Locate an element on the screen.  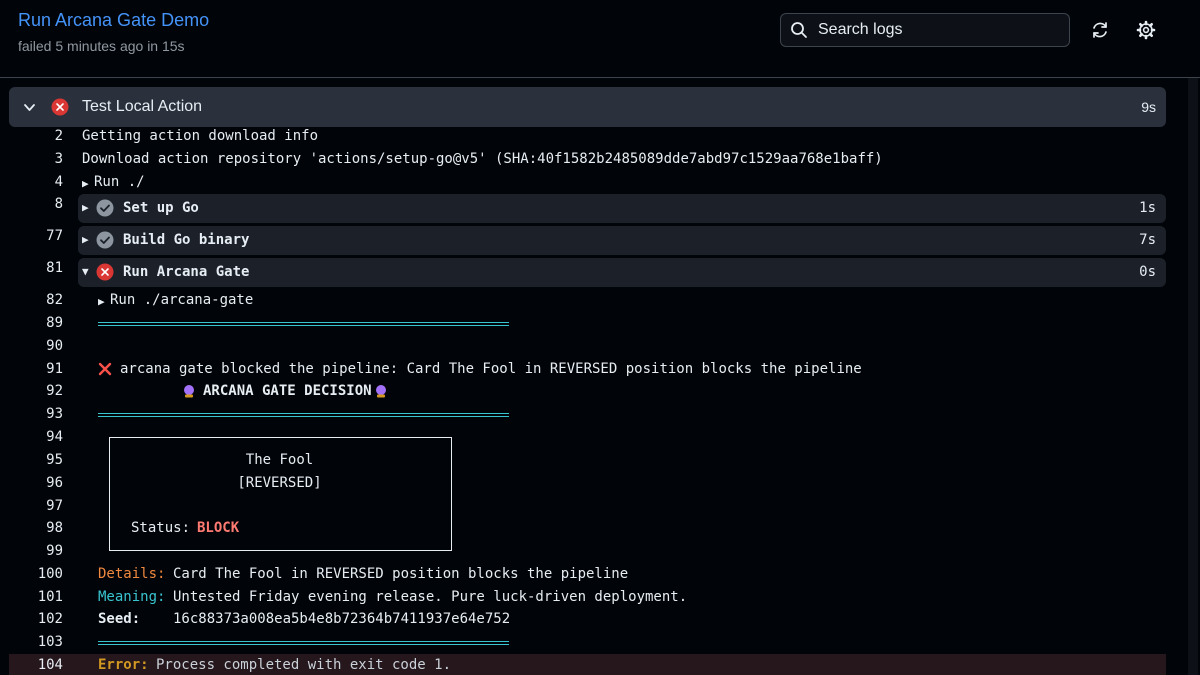
search-logs-input is located at coordinates (942, 30).